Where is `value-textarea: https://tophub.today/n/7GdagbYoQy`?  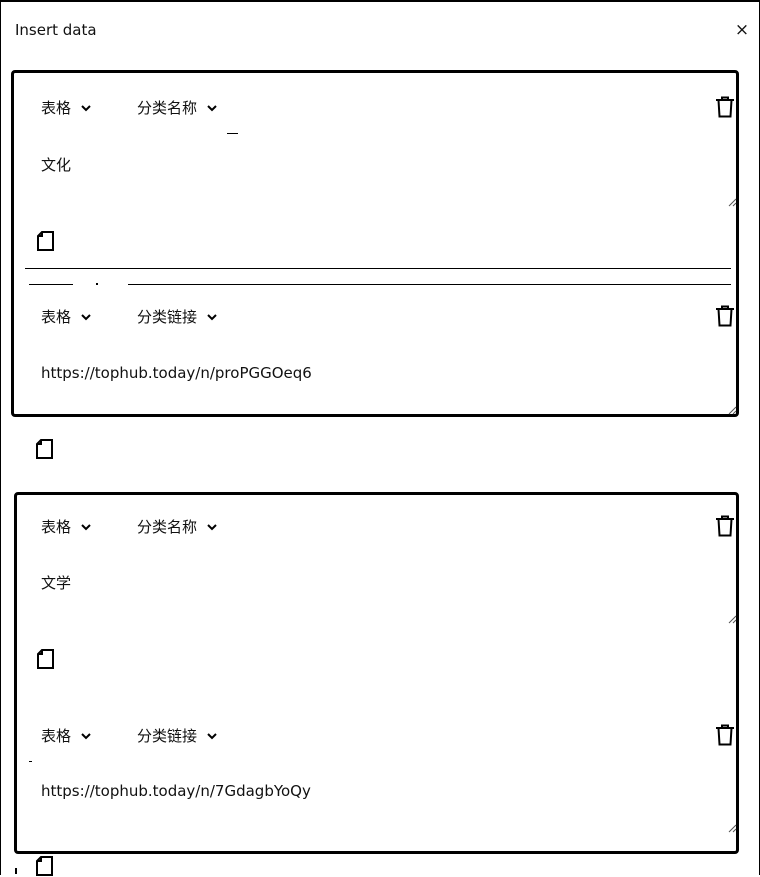
value-textarea: https://tophub.today/n/7GdagbYoQy is located at coordinates (176, 791).